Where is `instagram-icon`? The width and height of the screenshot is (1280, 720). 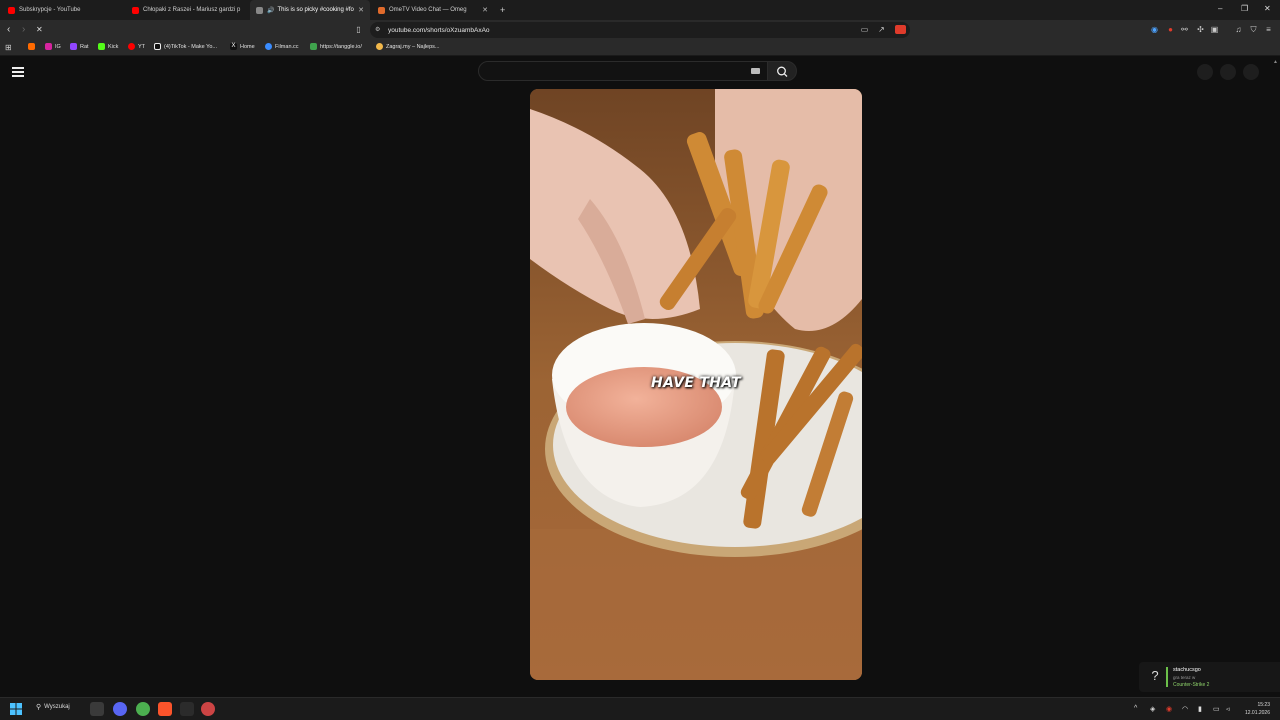 instagram-icon is located at coordinates (48, 46).